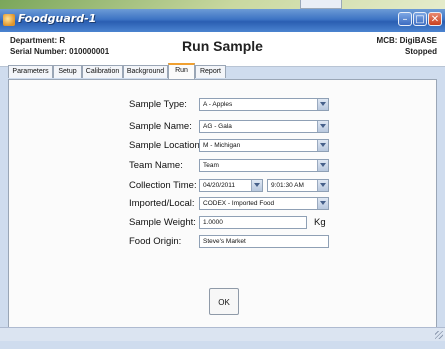 The height and width of the screenshot is (349, 445). What do you see at coordinates (213, 222) in the screenshot?
I see `sample-weight-value: 1.0000` at bounding box center [213, 222].